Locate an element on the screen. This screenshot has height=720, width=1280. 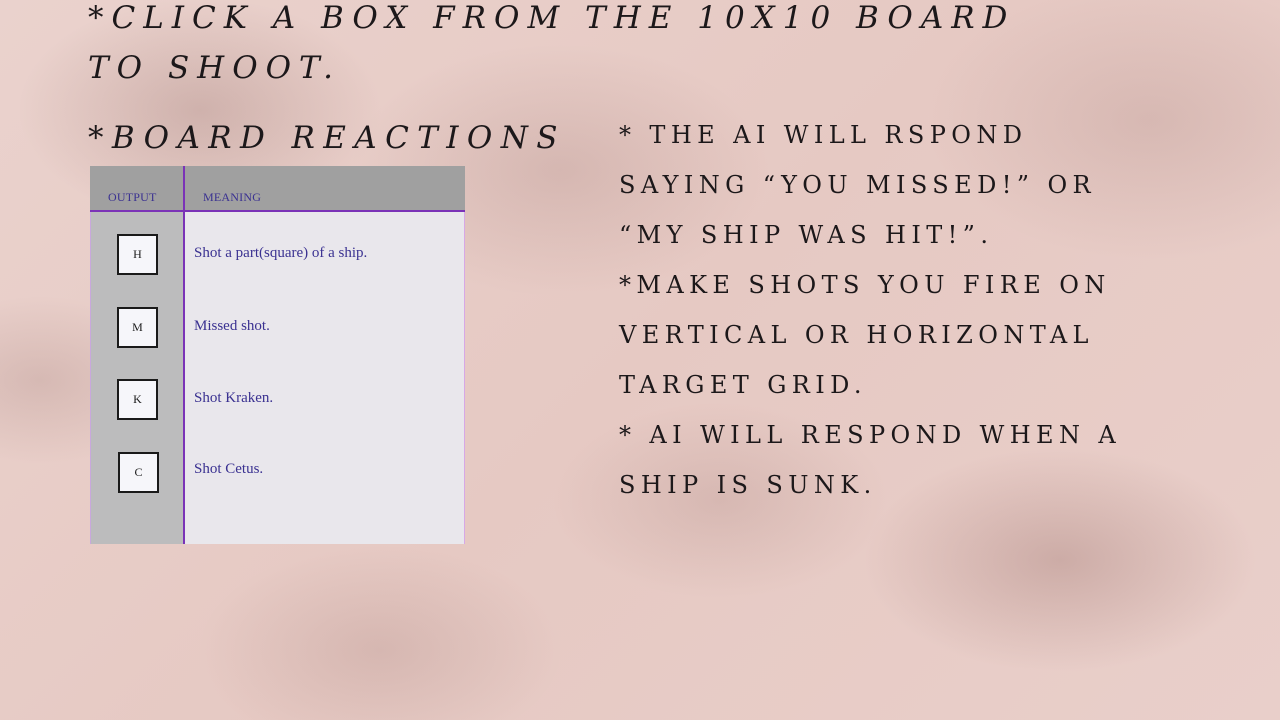
kraken-meaning: Shot Kraken. is located at coordinates (234, 398).